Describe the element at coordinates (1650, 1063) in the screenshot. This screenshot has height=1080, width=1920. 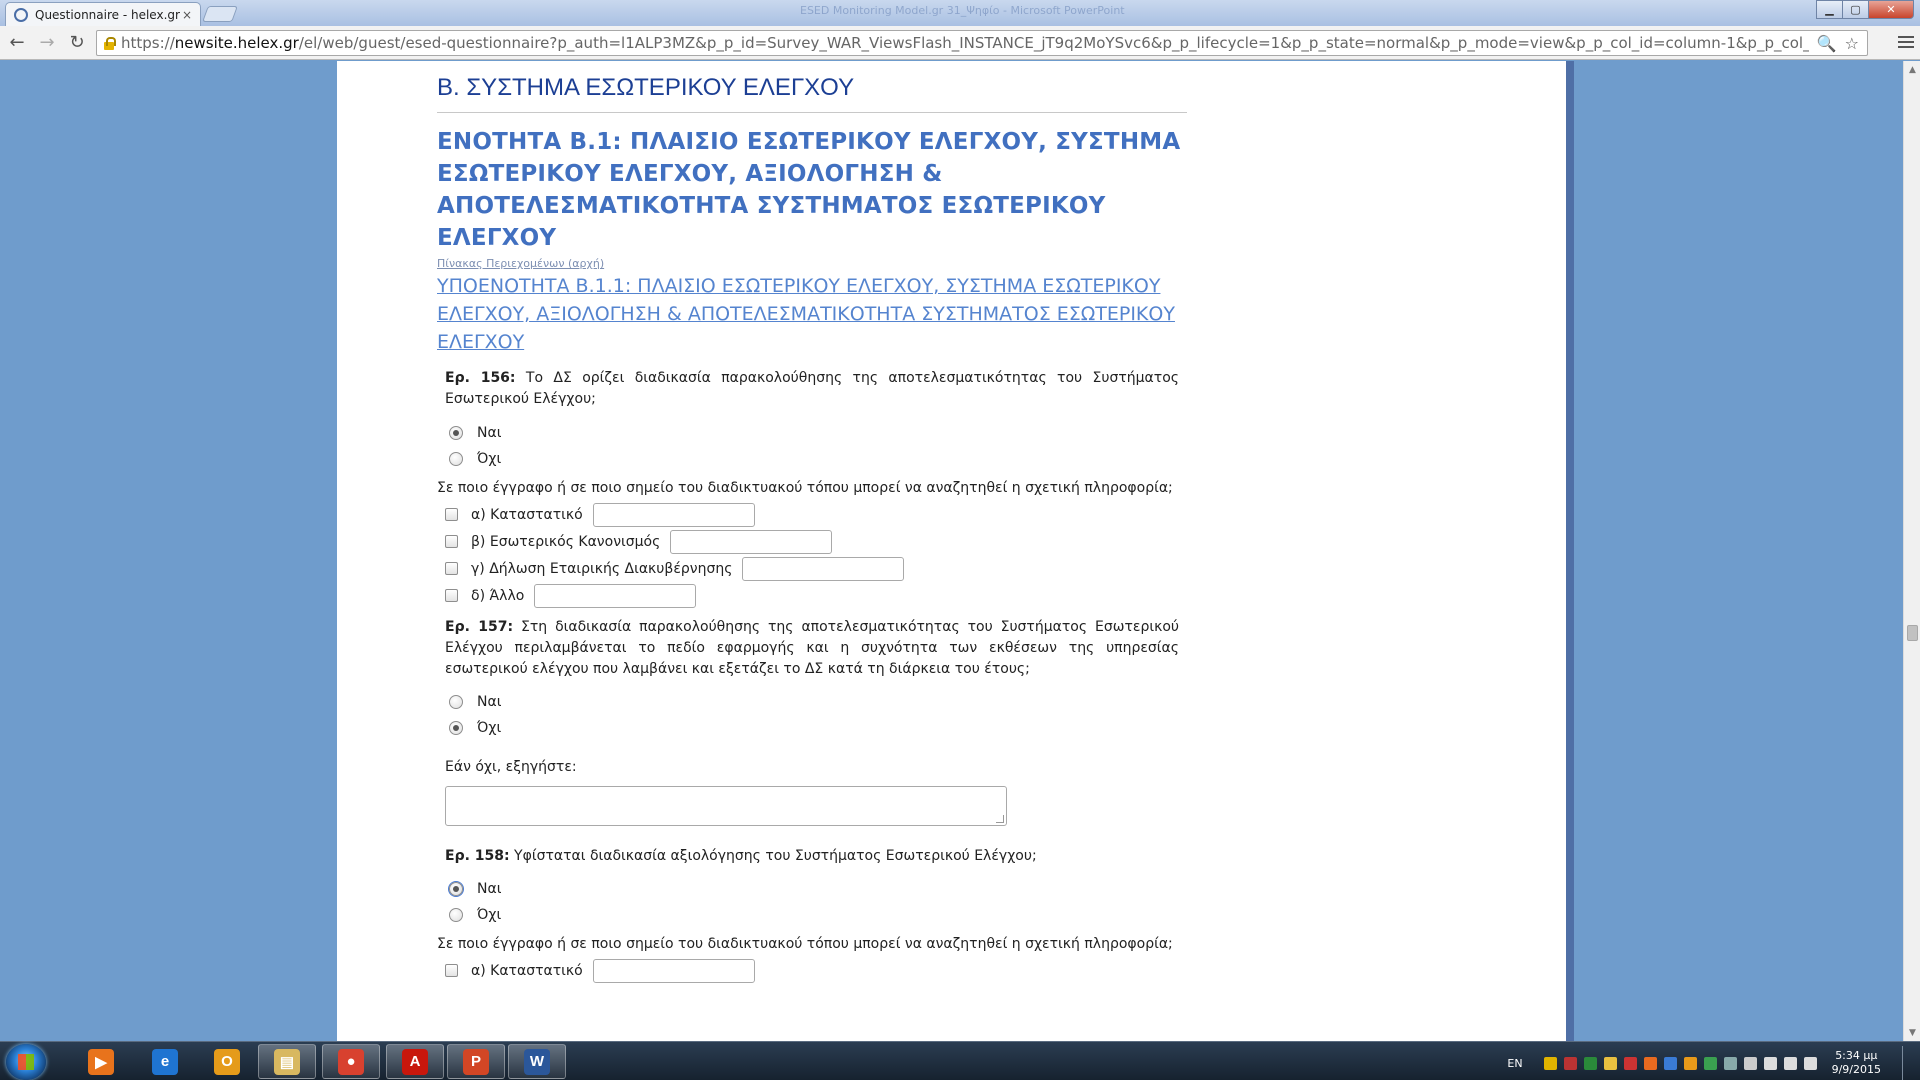
I see `tray-update-icon` at that location.